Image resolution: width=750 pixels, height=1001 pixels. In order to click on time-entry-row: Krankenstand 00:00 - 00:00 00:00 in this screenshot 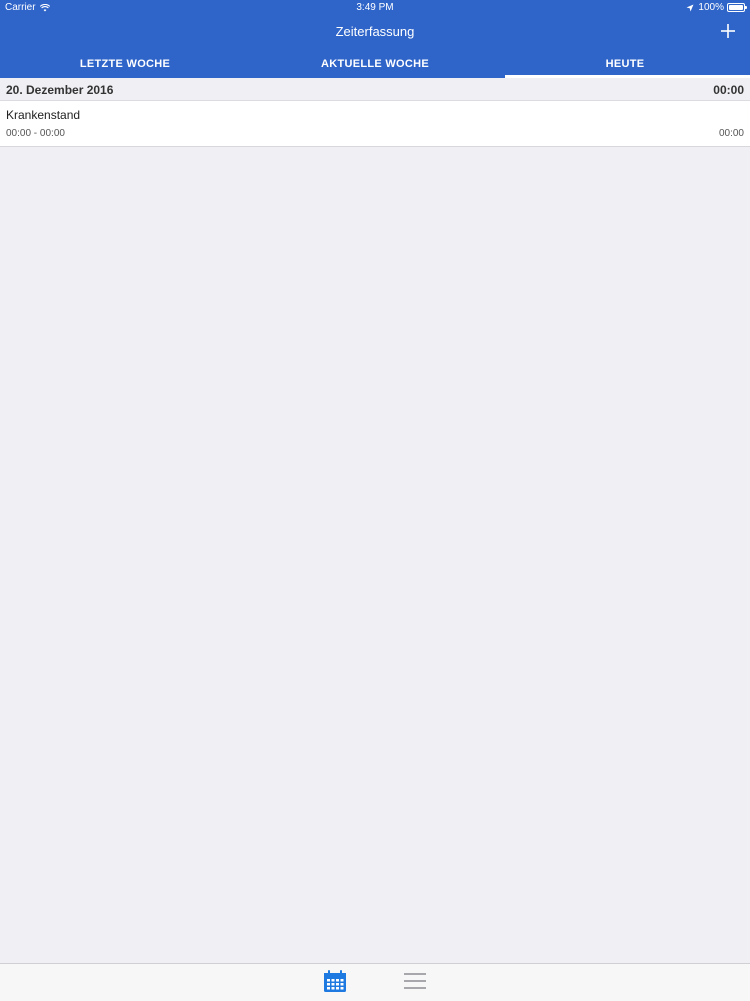, I will do `click(375, 124)`.